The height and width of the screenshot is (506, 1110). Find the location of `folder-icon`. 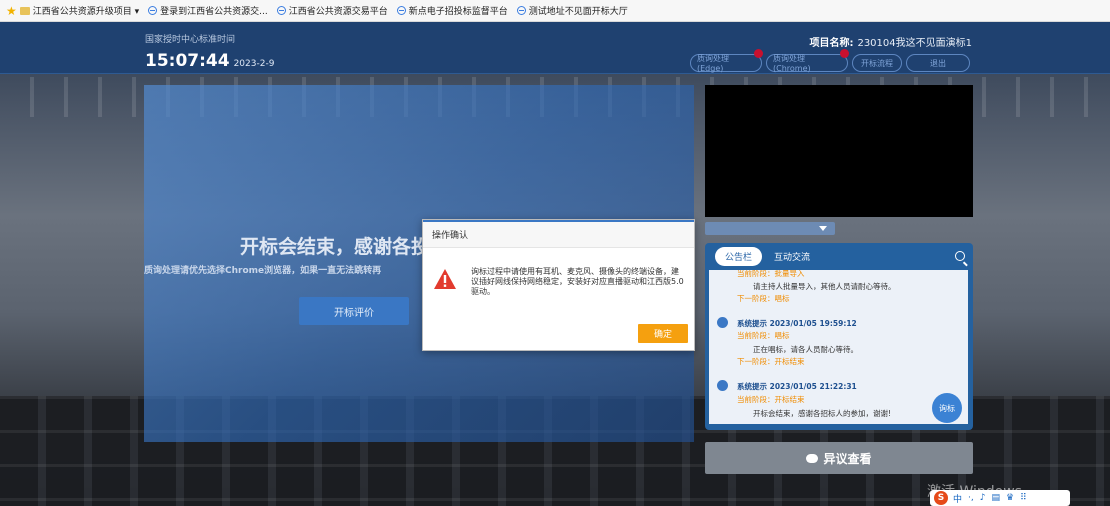

folder-icon is located at coordinates (24, 10).